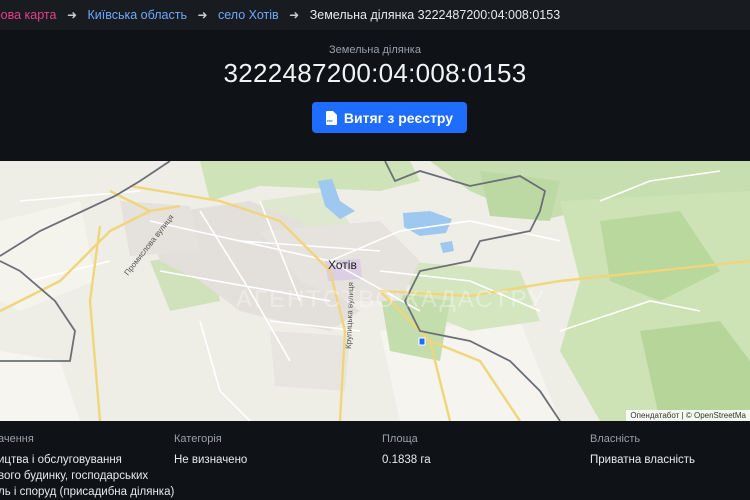 The height and width of the screenshot is (500, 750). I want to click on detail-label: Категорія, so click(198, 439).